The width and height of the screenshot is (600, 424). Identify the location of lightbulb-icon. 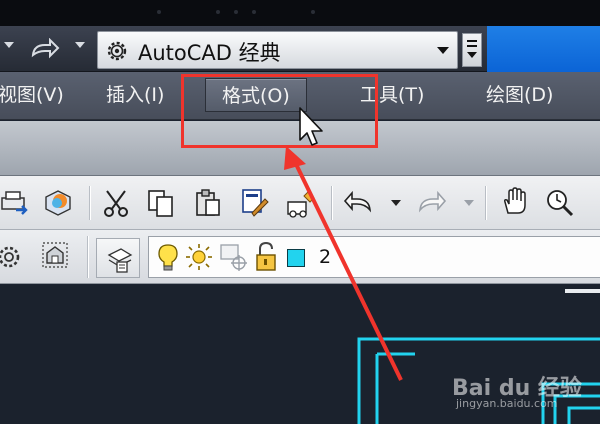
(168, 258).